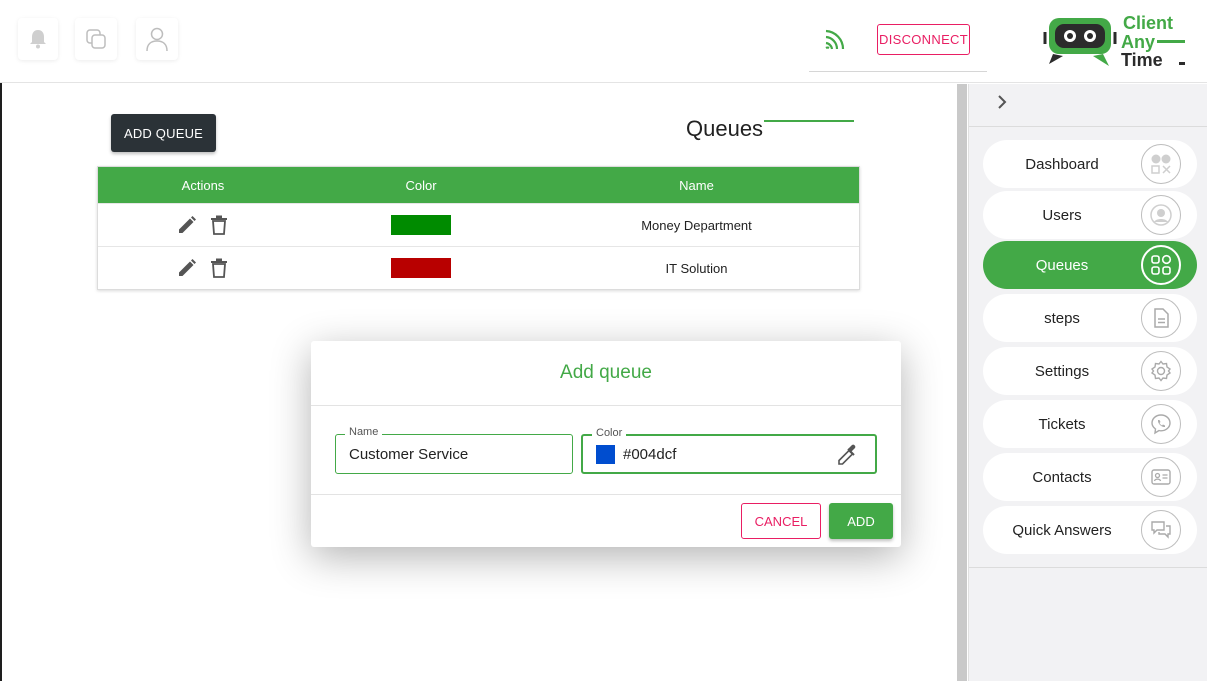 The width and height of the screenshot is (1207, 681). Describe the element at coordinates (650, 454) in the screenshot. I see `color-value: #004dcf` at that location.